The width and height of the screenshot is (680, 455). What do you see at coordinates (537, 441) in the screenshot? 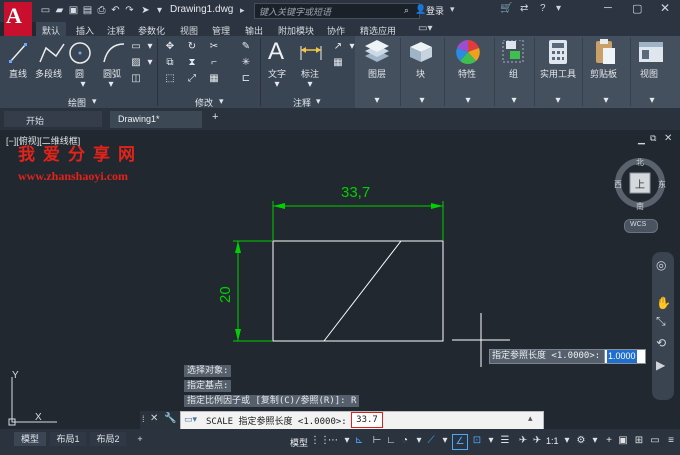
I see `auto-scale-icon: ✈` at bounding box center [537, 441].